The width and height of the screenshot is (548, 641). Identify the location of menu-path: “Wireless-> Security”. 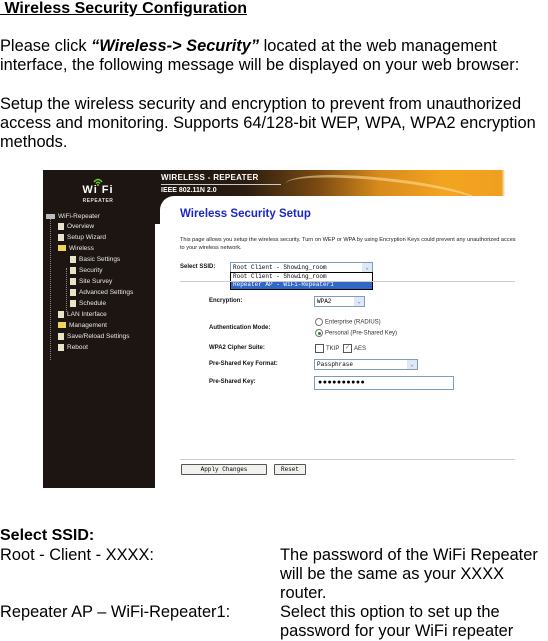
(175, 46).